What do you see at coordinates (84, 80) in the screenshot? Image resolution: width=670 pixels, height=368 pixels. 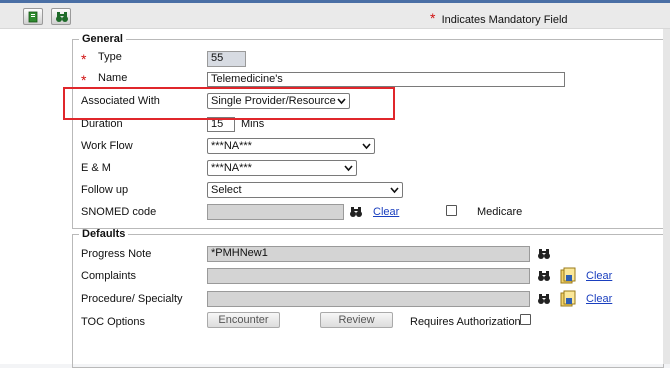 I see `name-required-star: *` at bounding box center [84, 80].